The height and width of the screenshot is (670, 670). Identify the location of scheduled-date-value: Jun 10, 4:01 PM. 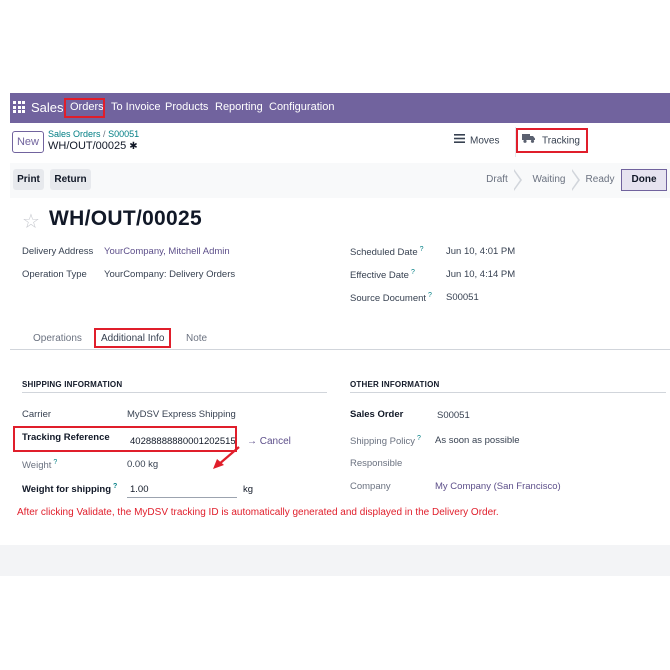
(480, 251).